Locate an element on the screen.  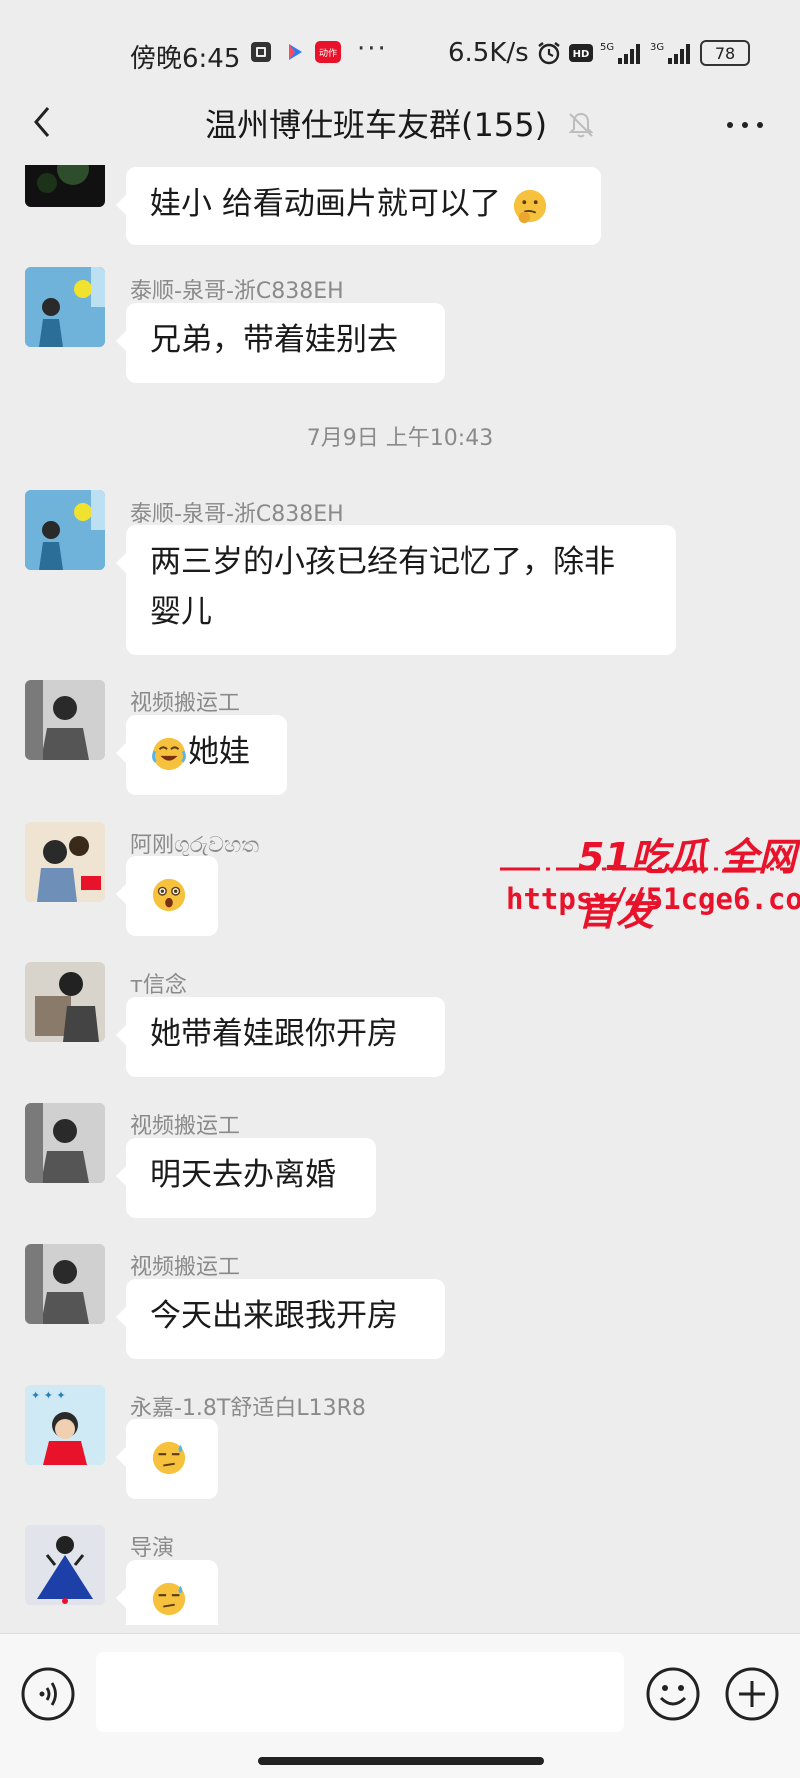
thinking-emoji-icon is located at coordinates (529, 206).